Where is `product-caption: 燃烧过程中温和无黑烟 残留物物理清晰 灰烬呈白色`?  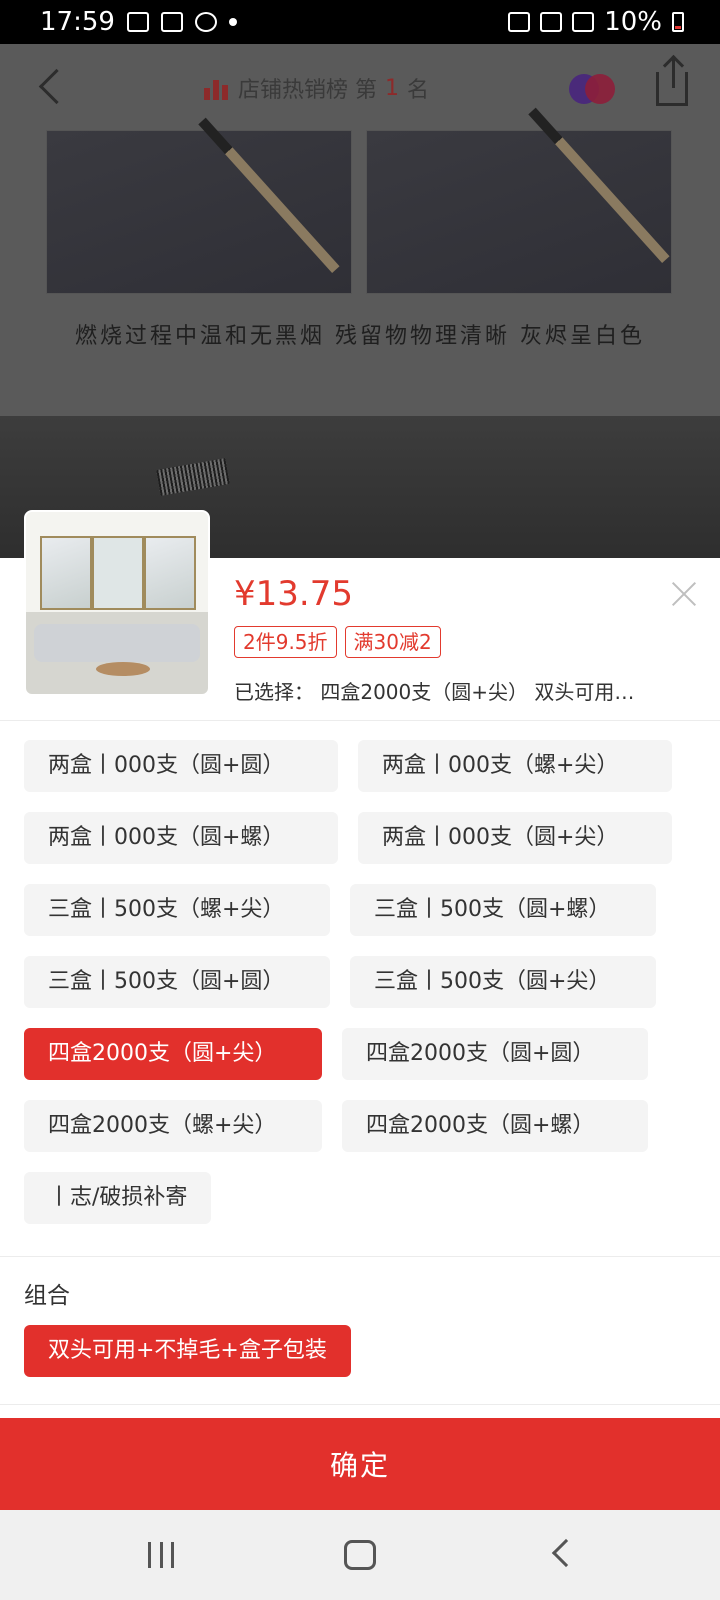 product-caption: 燃烧过程中温和无黑烟 残留物物理清晰 灰烬呈白色 is located at coordinates (360, 336).